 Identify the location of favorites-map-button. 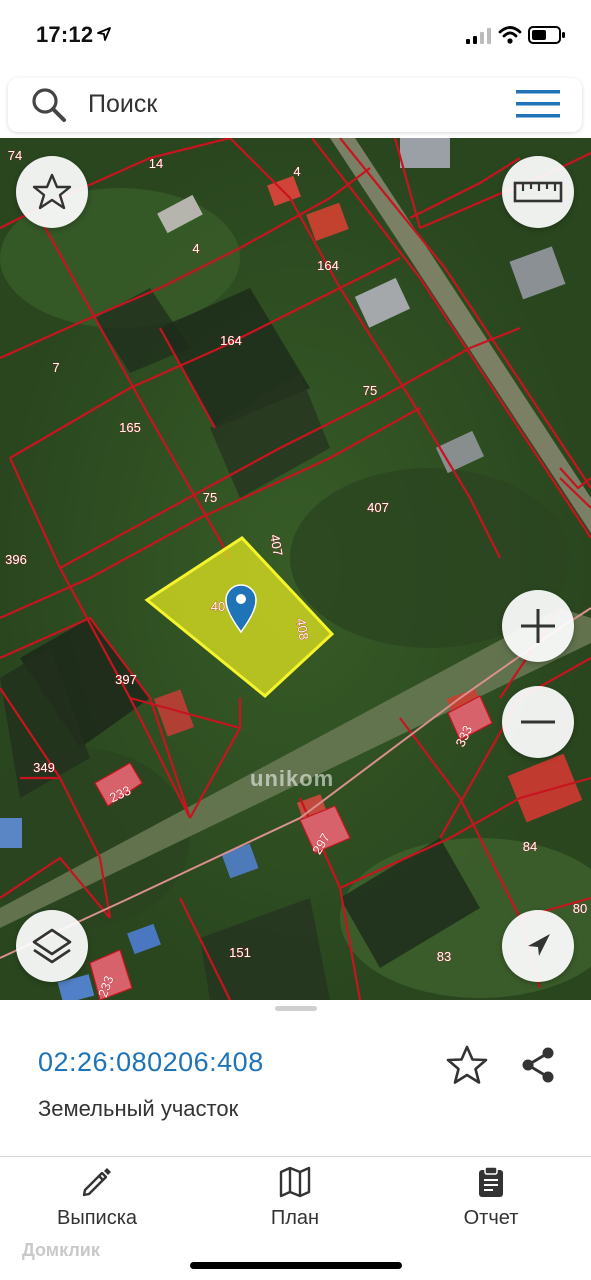
(52, 192).